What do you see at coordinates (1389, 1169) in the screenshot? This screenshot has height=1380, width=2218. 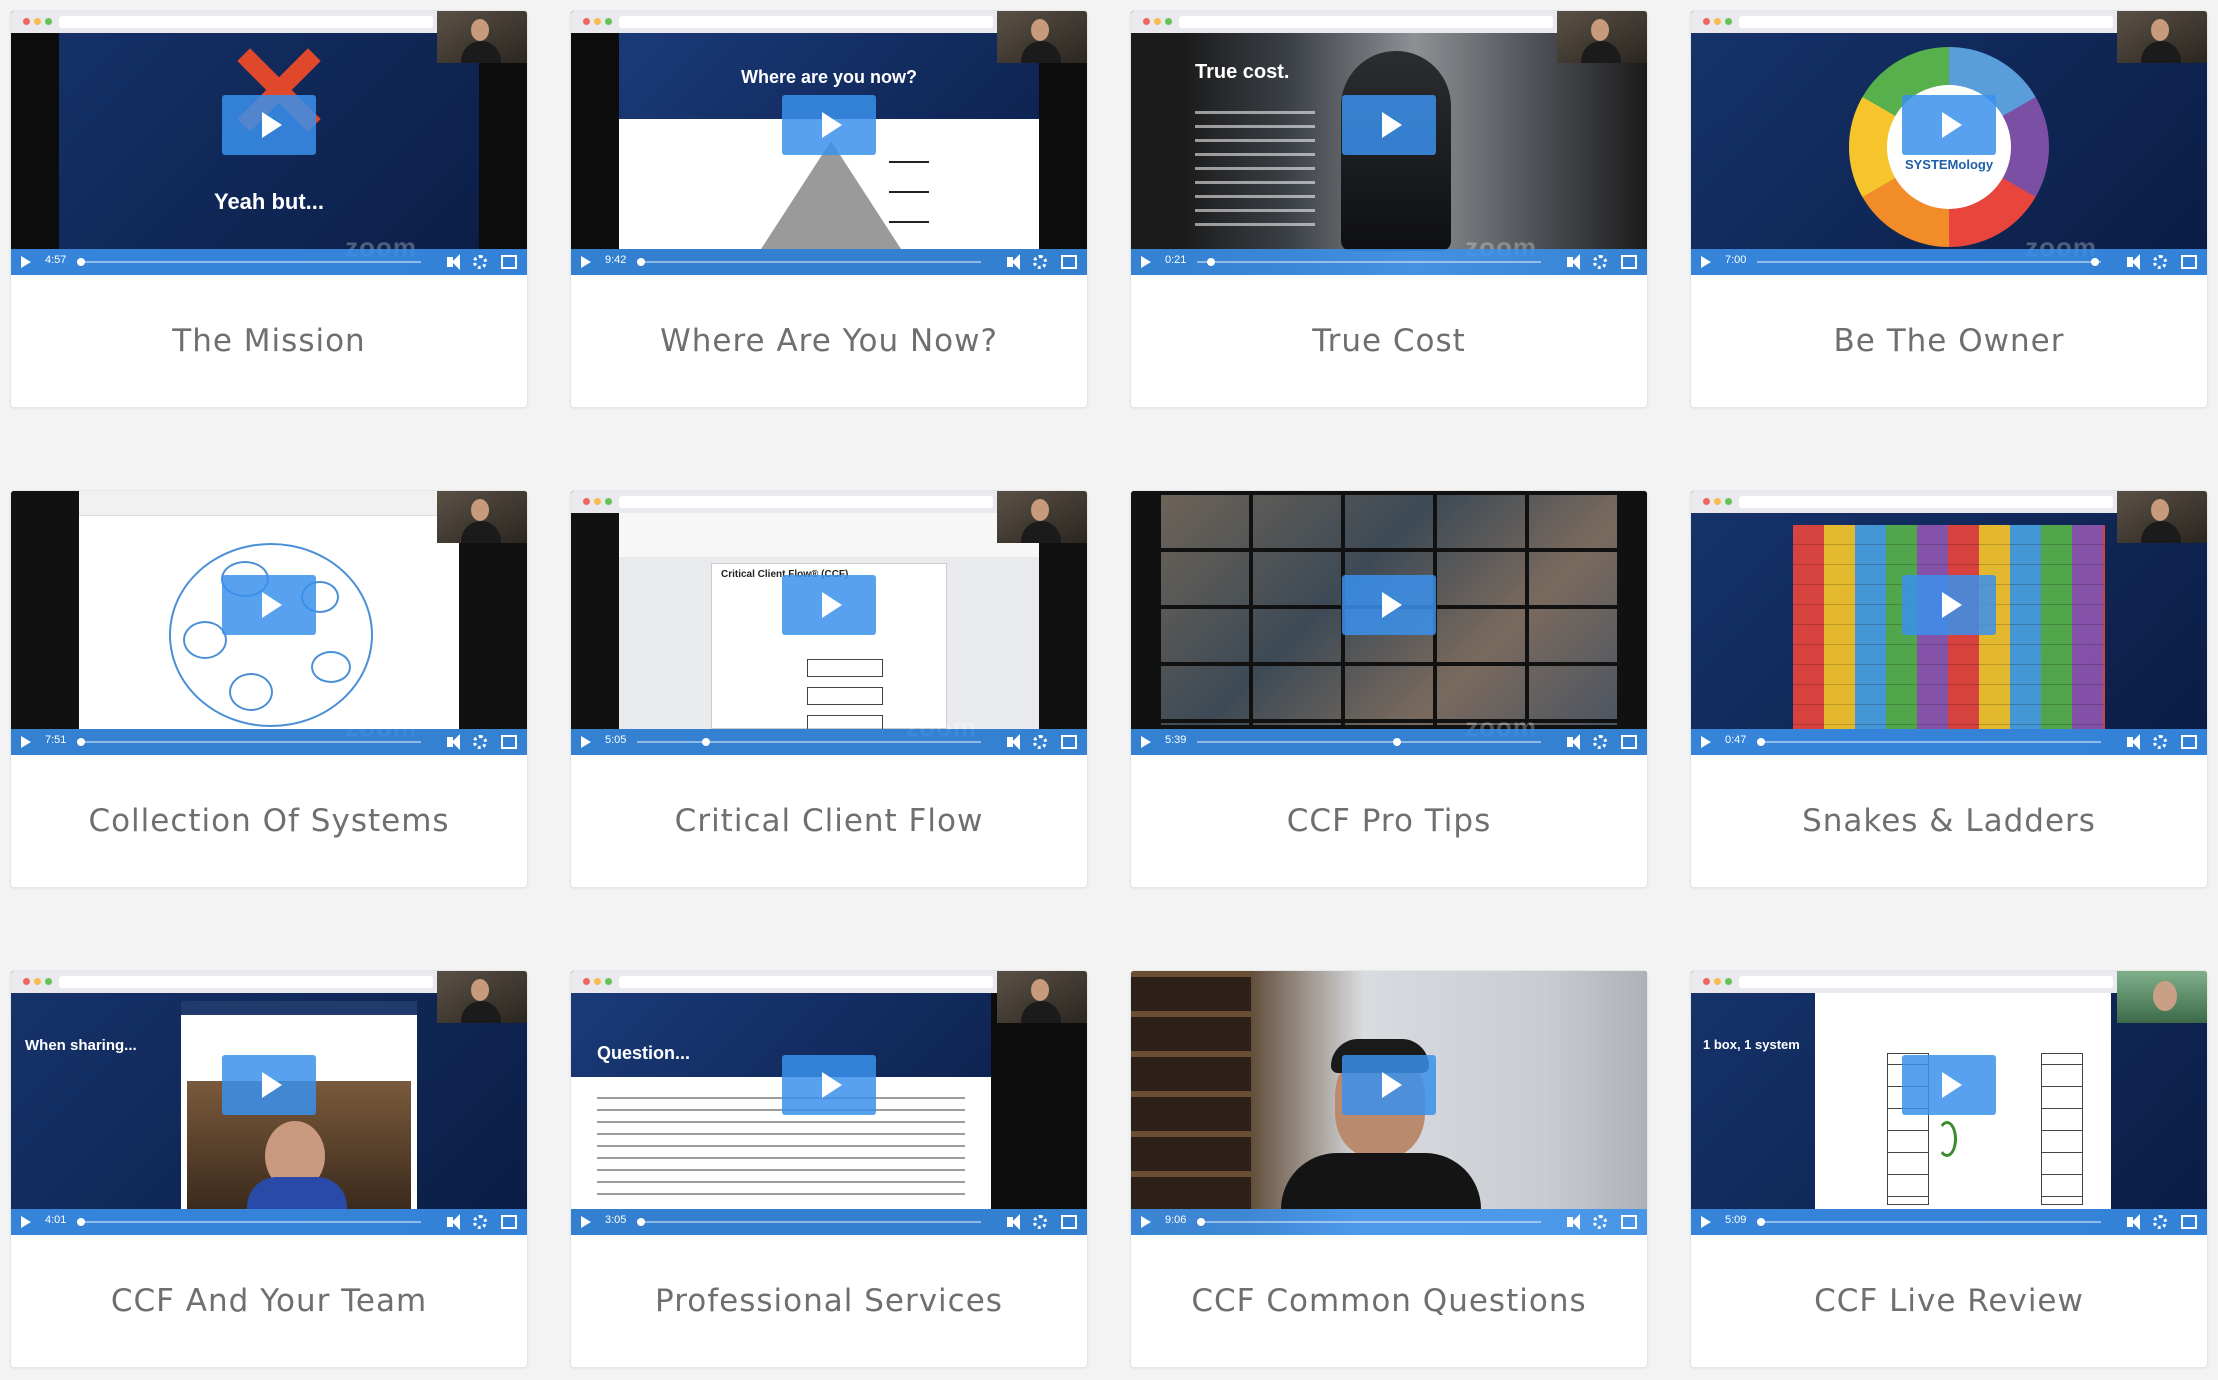 I see `video-card: 9:06 CCF Common Questions` at bounding box center [1389, 1169].